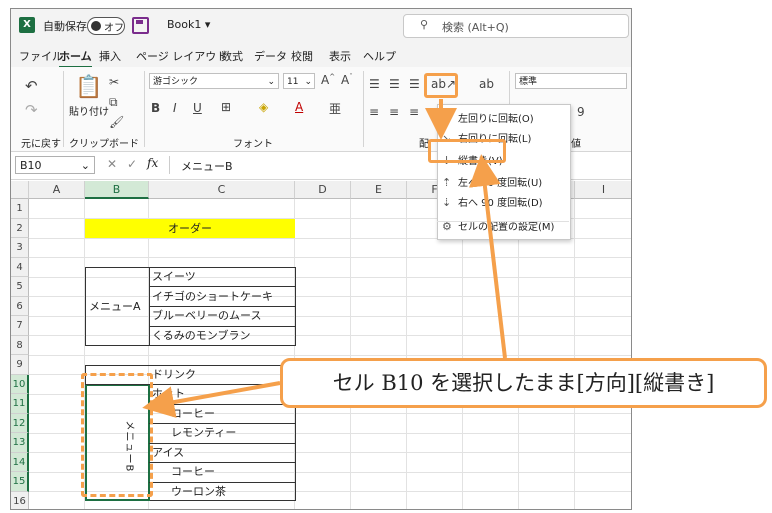 Image resolution: width=772 pixels, height=513 pixels. What do you see at coordinates (523, 383) in the screenshot?
I see `instruction-callout: セル B10 を選択したまま[方向][縦書き]` at bounding box center [523, 383].